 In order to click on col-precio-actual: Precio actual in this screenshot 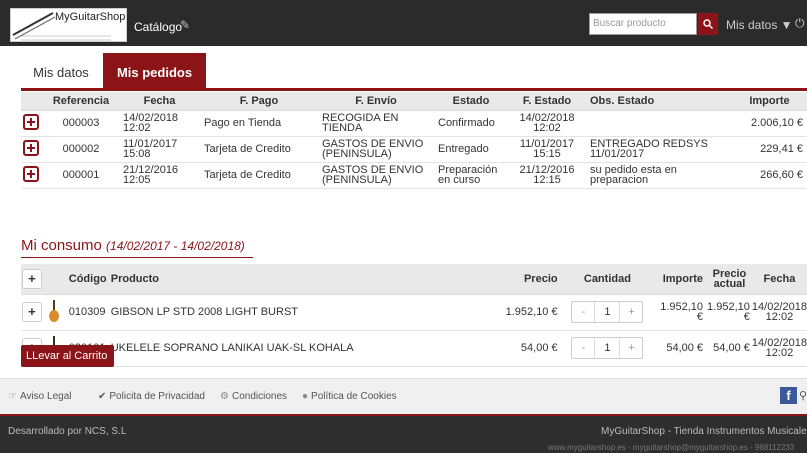, I will do `click(729, 279)`.